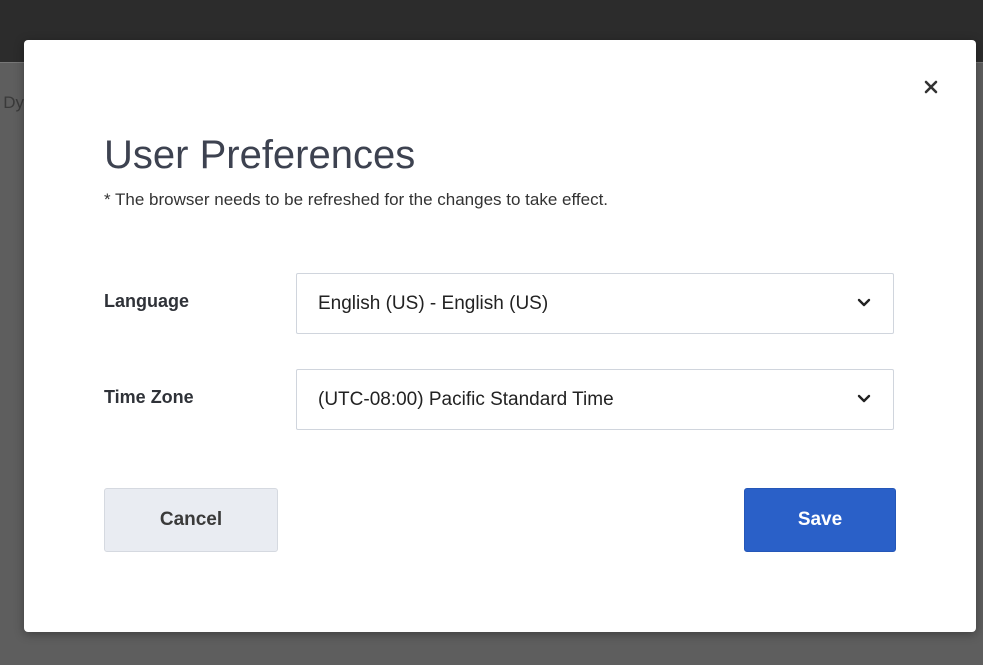 This screenshot has height=665, width=983. Describe the element at coordinates (13, 102) in the screenshot. I see `background-text: Dy` at that location.